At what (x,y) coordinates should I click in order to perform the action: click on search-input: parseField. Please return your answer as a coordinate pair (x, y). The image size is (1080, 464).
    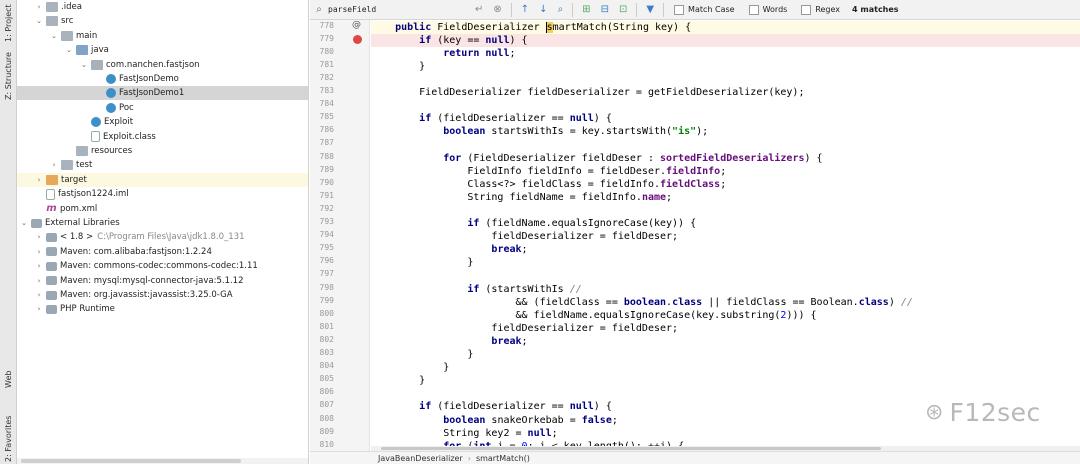
    Looking at the image, I should click on (399, 9).